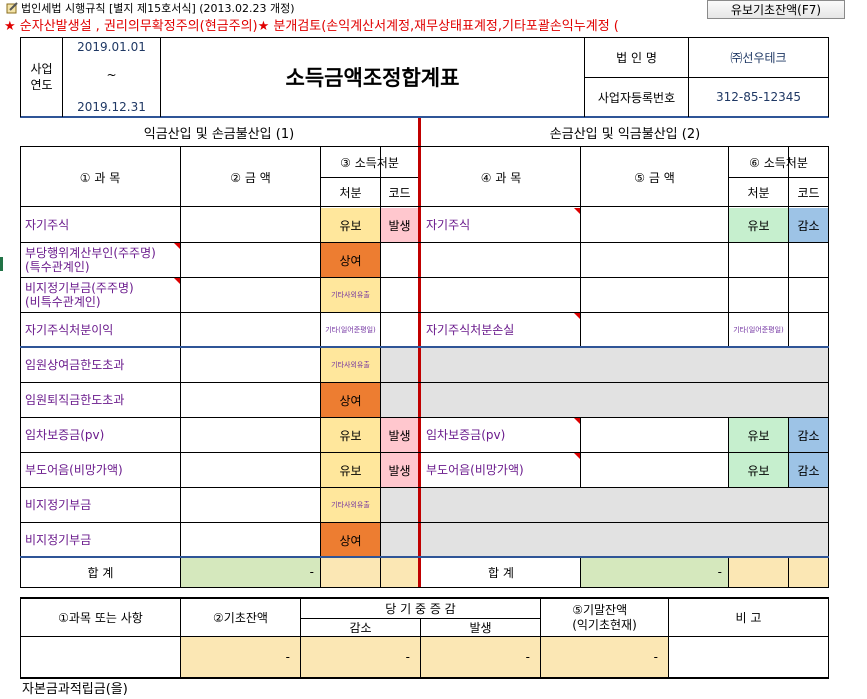  I want to click on row-6-left-code: 발생, so click(399, 435).